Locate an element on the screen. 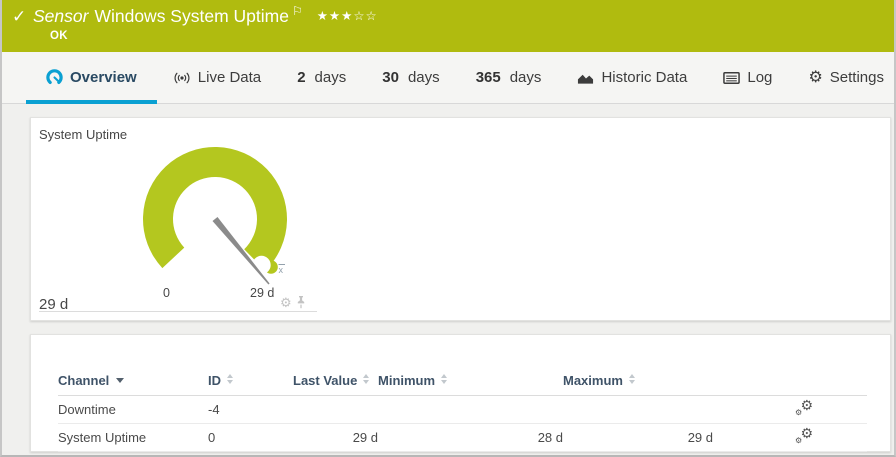 Image resolution: width=896 pixels, height=457 pixels. svg-text: x is located at coordinates (281, 270).